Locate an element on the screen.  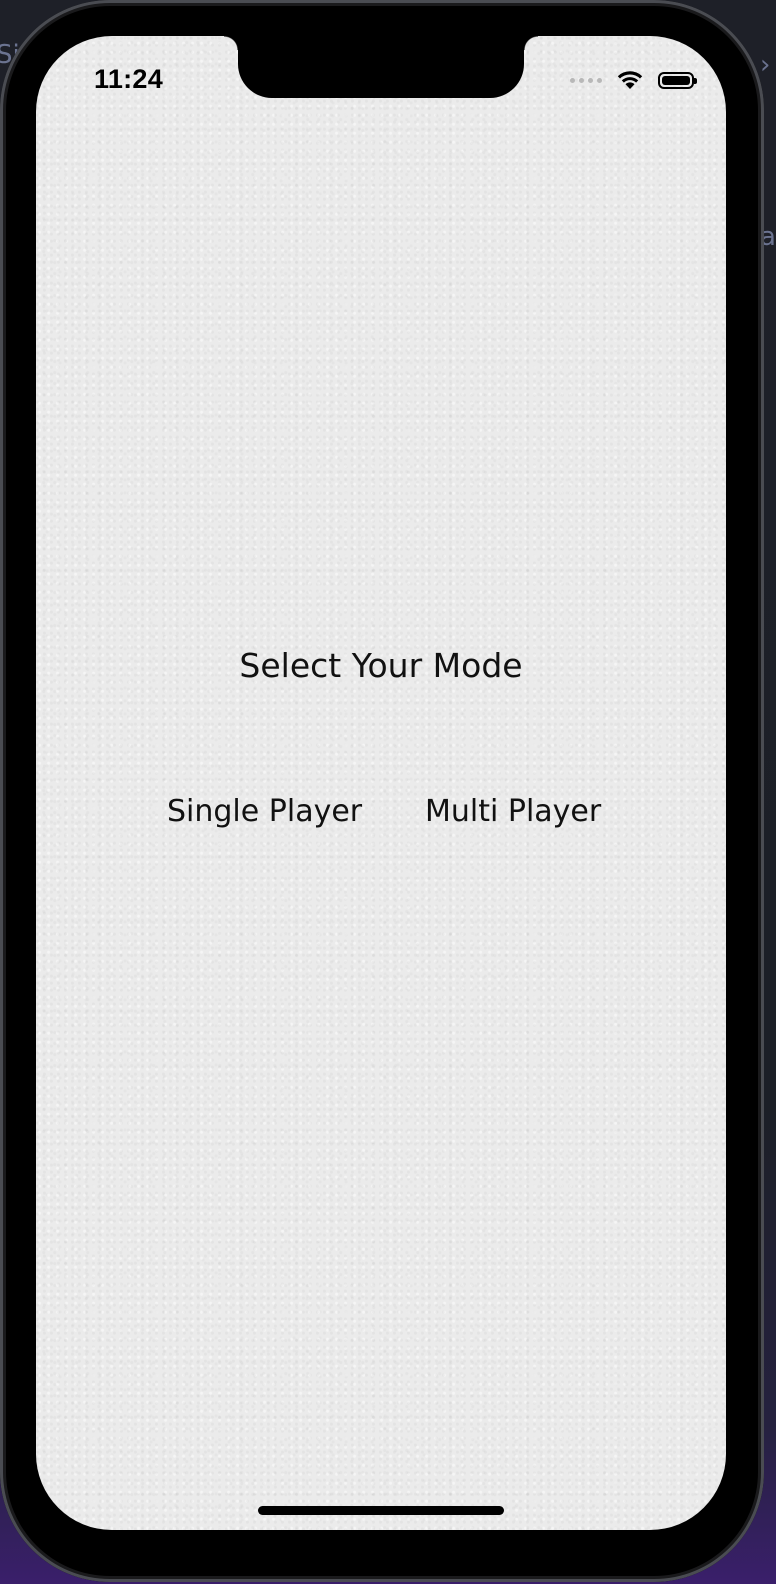
battery-level-fill is located at coordinates (676, 80).